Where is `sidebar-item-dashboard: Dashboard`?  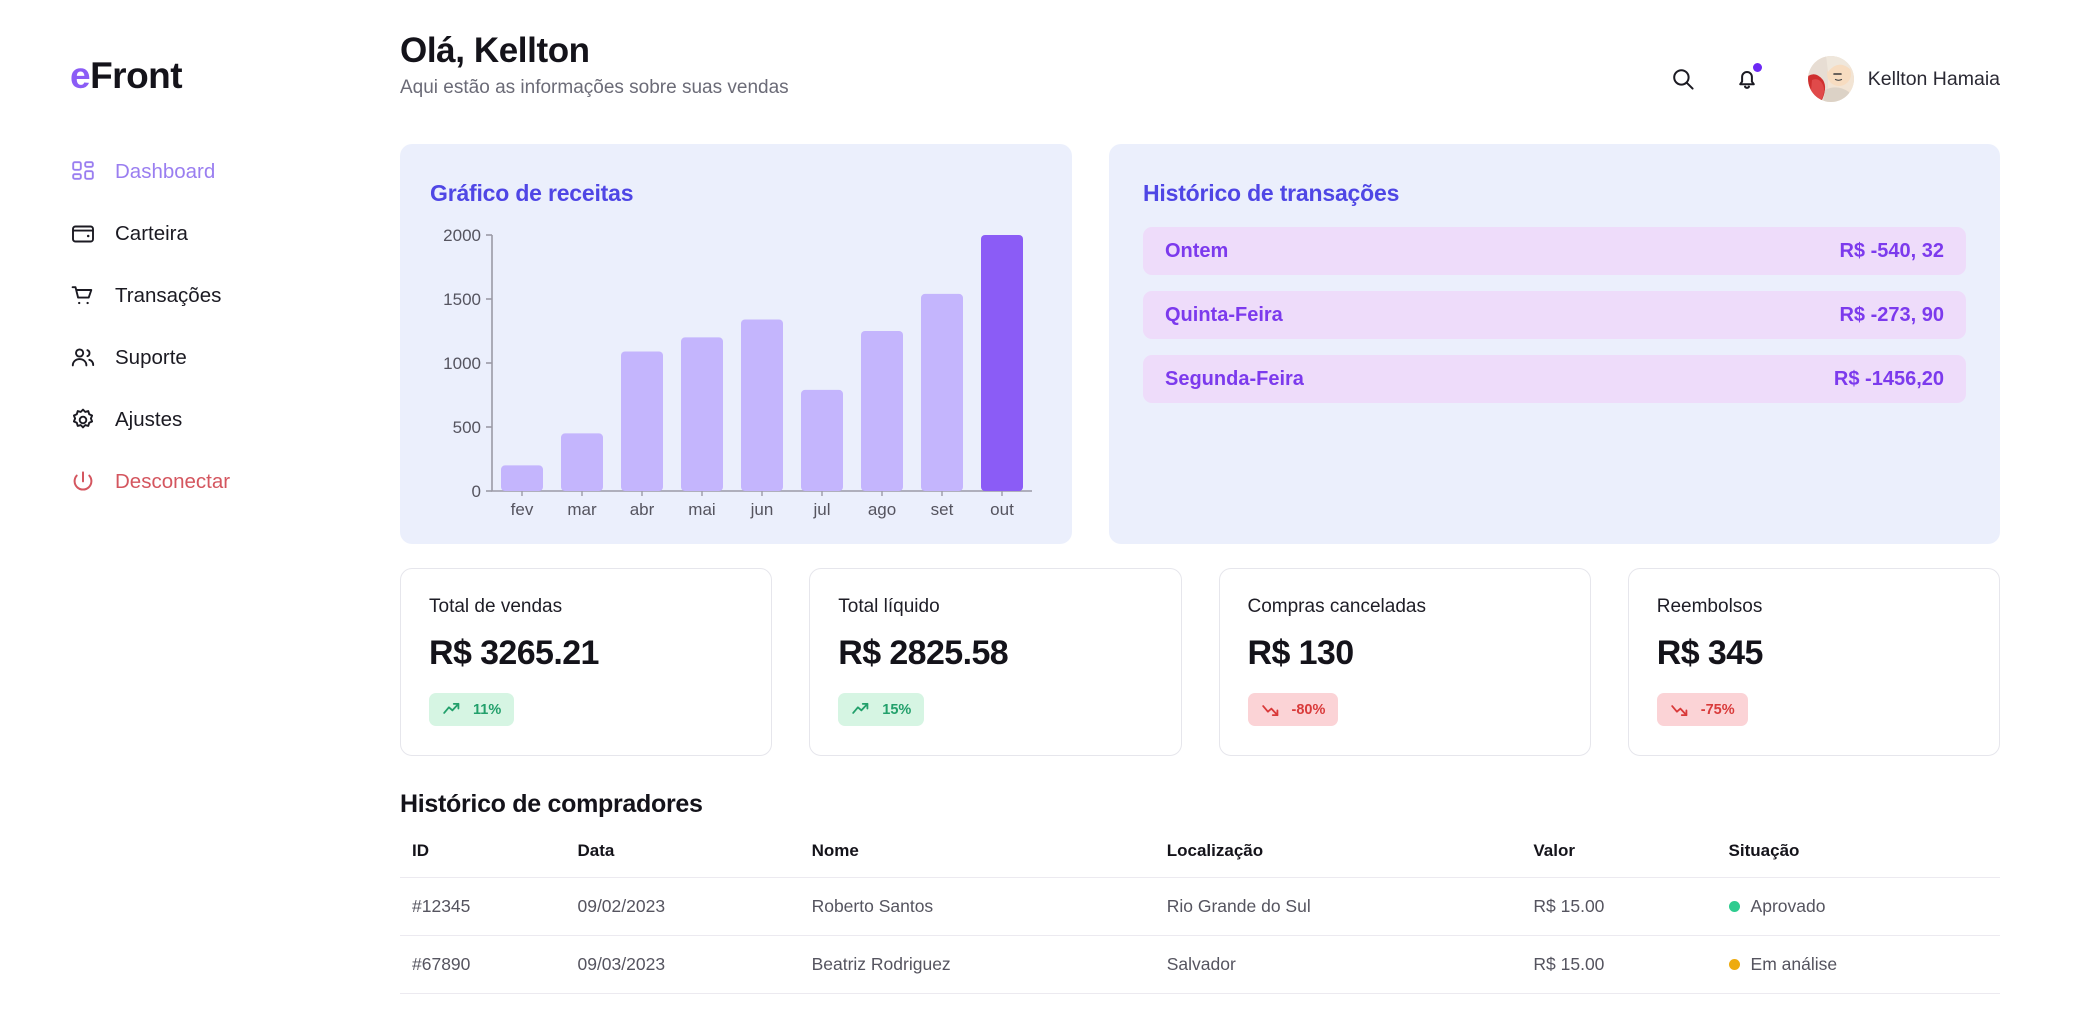
sidebar-item-dashboard: Dashboard is located at coordinates (200, 172).